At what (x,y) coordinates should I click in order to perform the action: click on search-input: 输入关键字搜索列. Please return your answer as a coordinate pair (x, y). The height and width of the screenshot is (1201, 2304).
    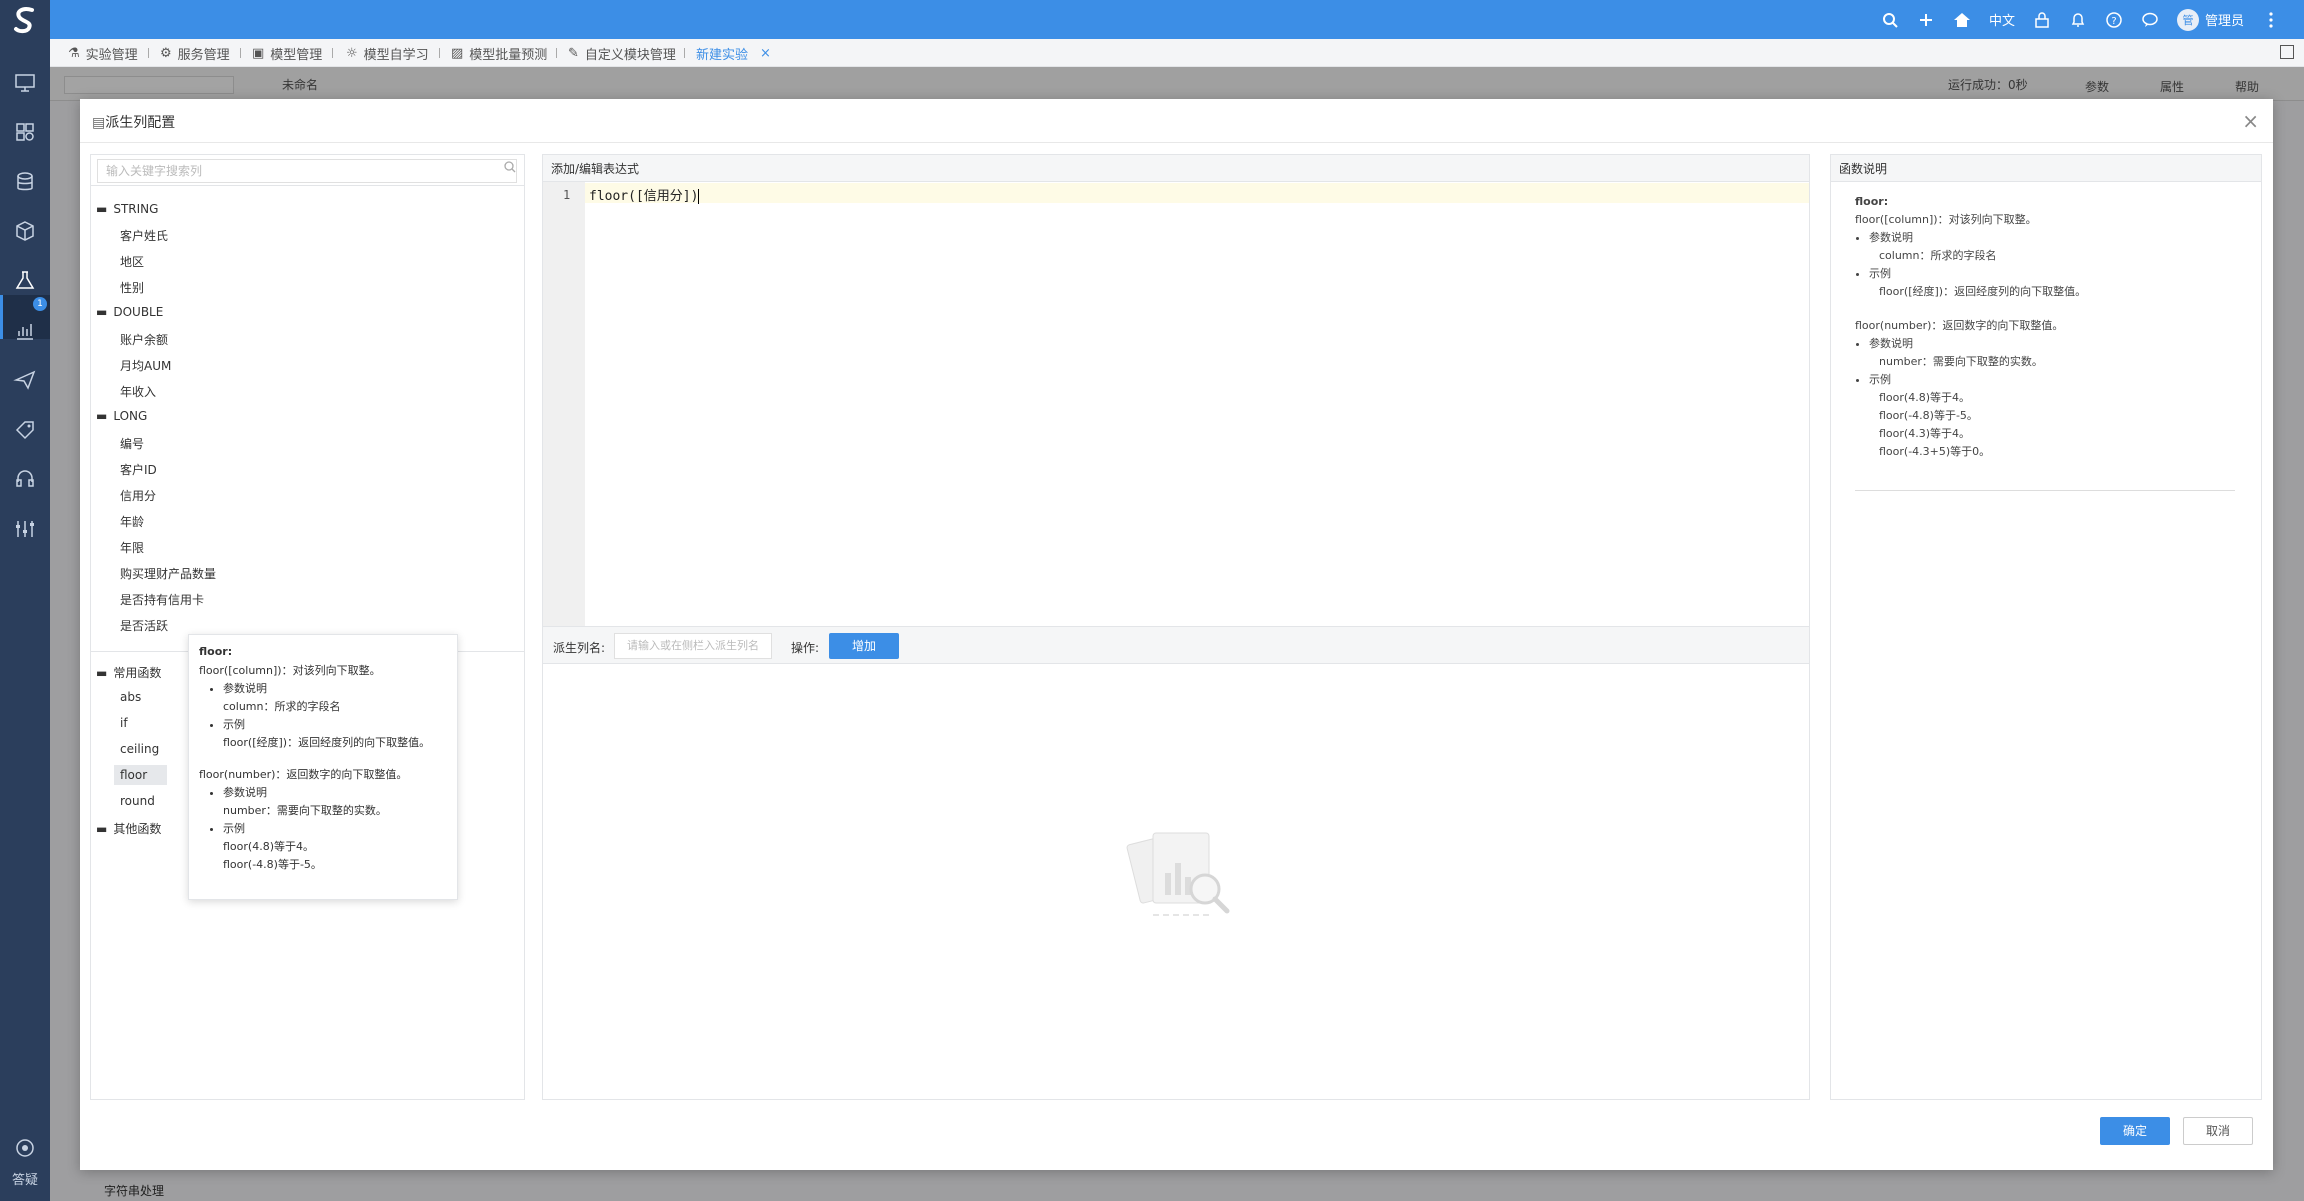
    Looking at the image, I should click on (307, 171).